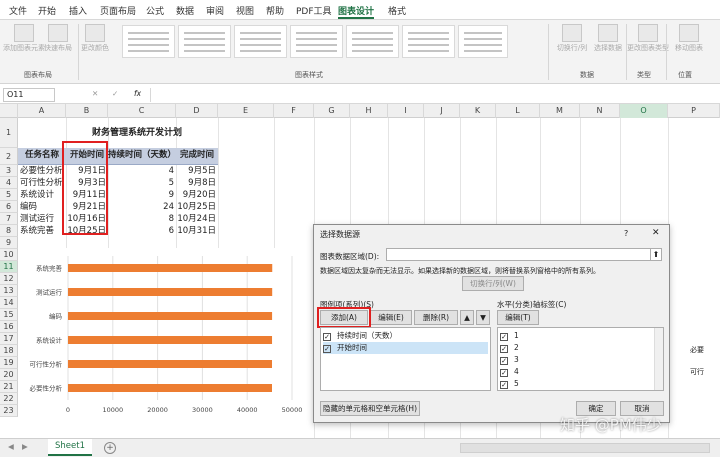  What do you see at coordinates (509, 348) in the screenshot?
I see `axis-item: ✓ 2` at bounding box center [509, 348].